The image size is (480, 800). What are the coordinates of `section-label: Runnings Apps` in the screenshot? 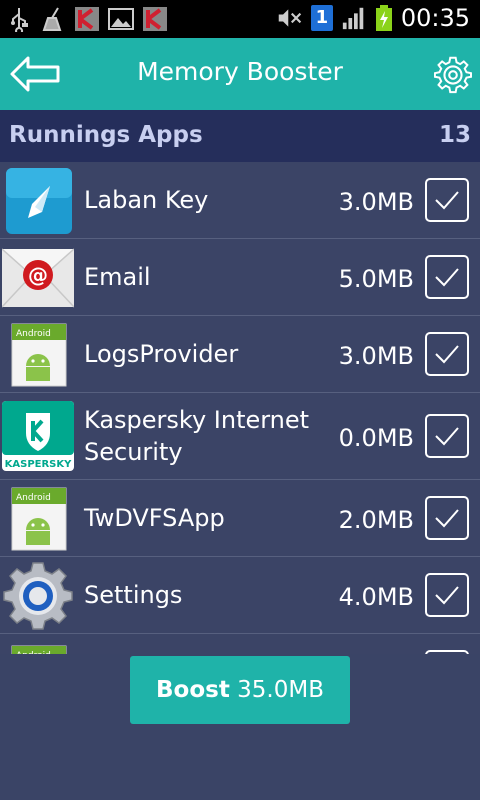 It's located at (106, 135).